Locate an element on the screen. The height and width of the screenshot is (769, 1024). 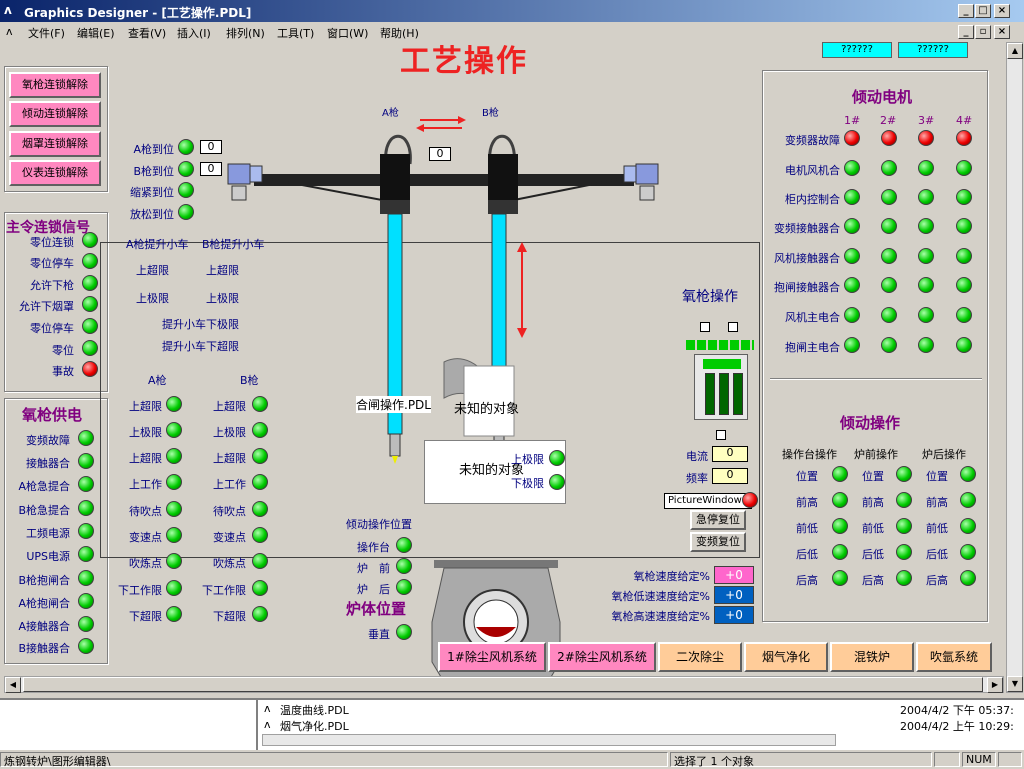
scroll-down-icon: ▼ is located at coordinates (1015, 684).